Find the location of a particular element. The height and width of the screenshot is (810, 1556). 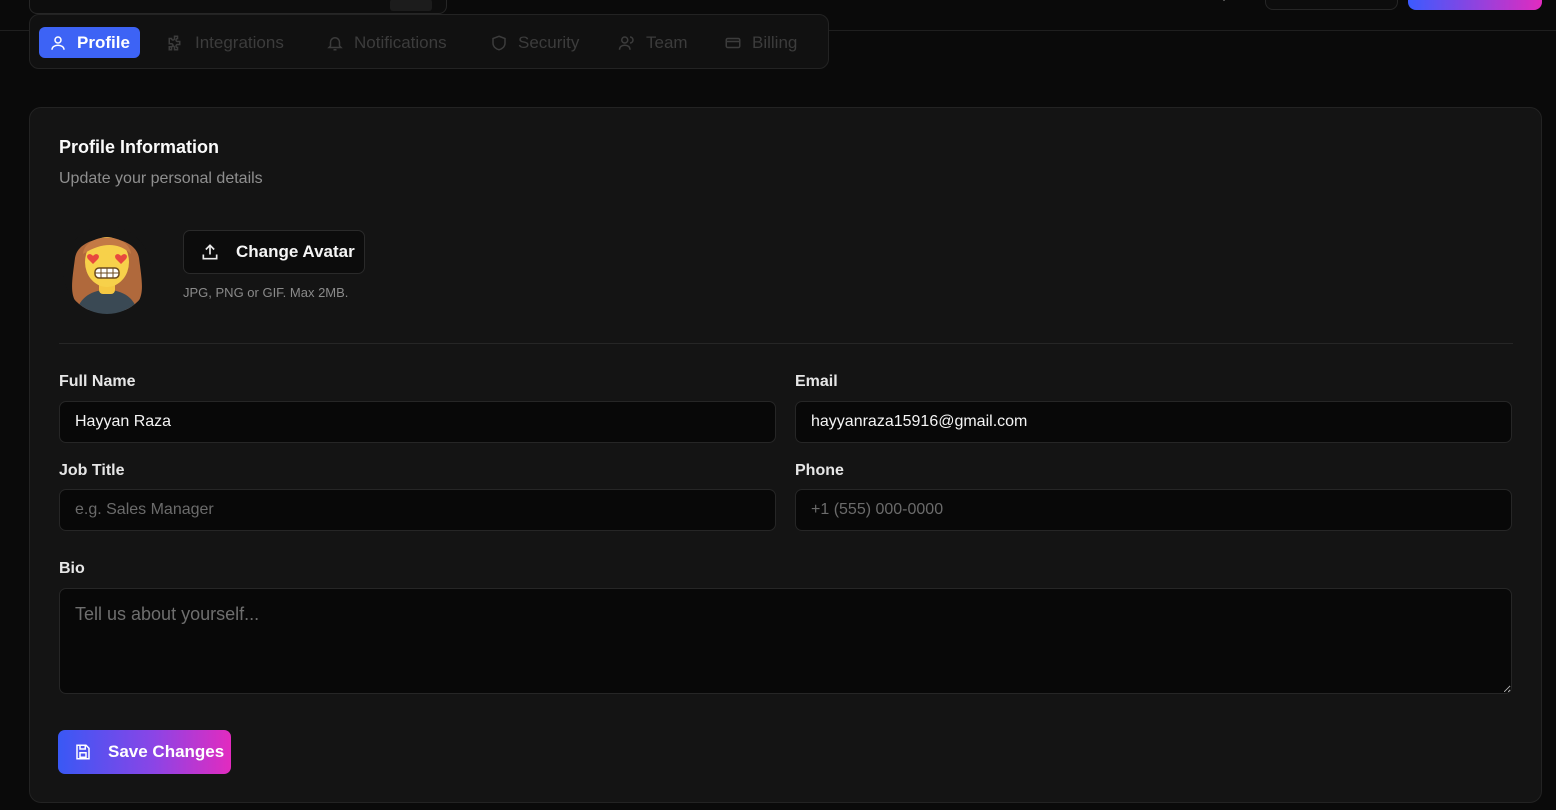

tab-security: Security is located at coordinates (534, 42).